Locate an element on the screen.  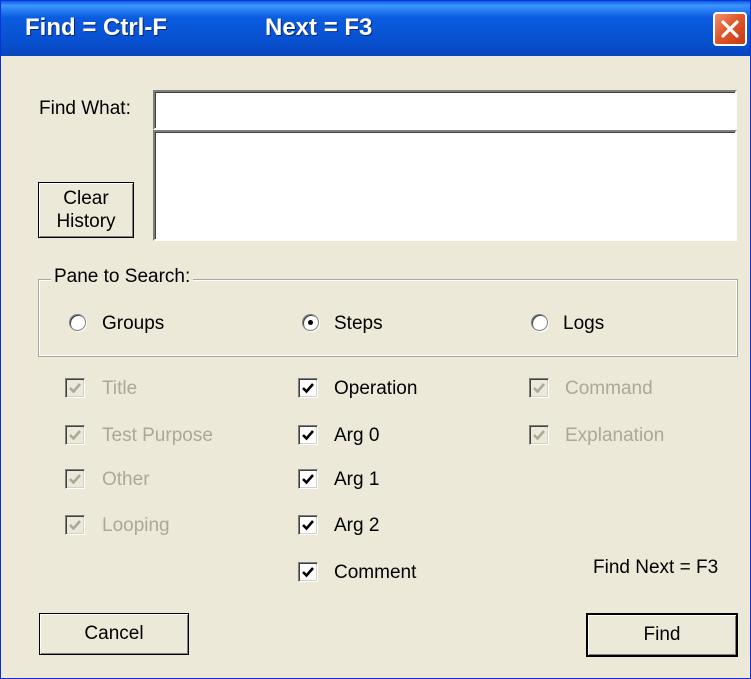
checkbox-operation is located at coordinates (308, 388).